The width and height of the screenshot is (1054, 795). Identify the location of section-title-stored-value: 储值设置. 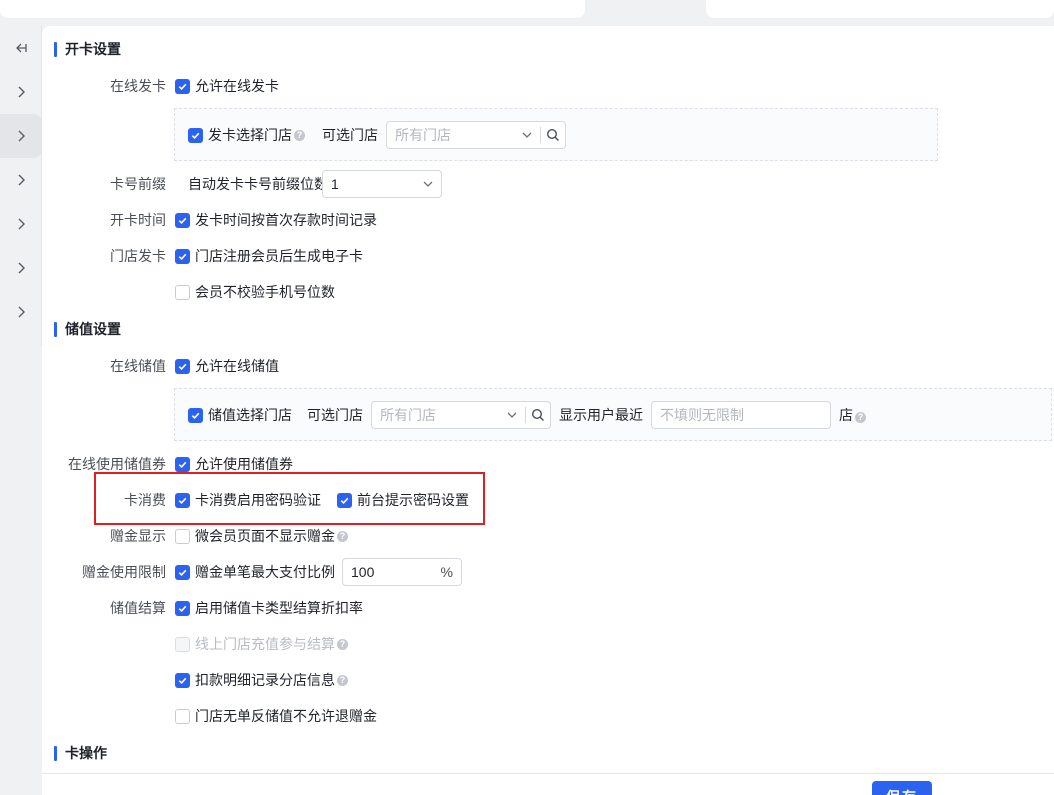
(87, 329).